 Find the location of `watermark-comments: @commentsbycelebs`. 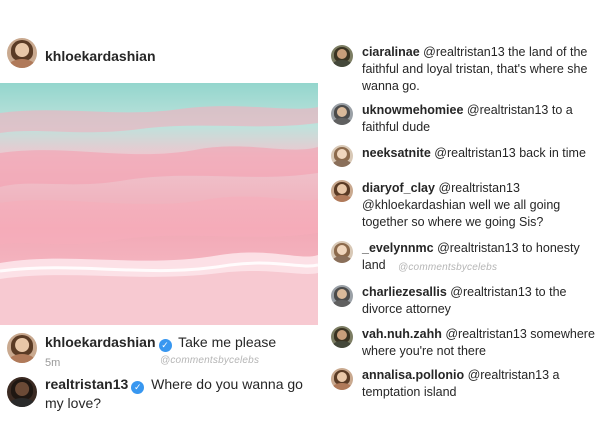

watermark-comments: @commentsbycelebs is located at coordinates (448, 267).